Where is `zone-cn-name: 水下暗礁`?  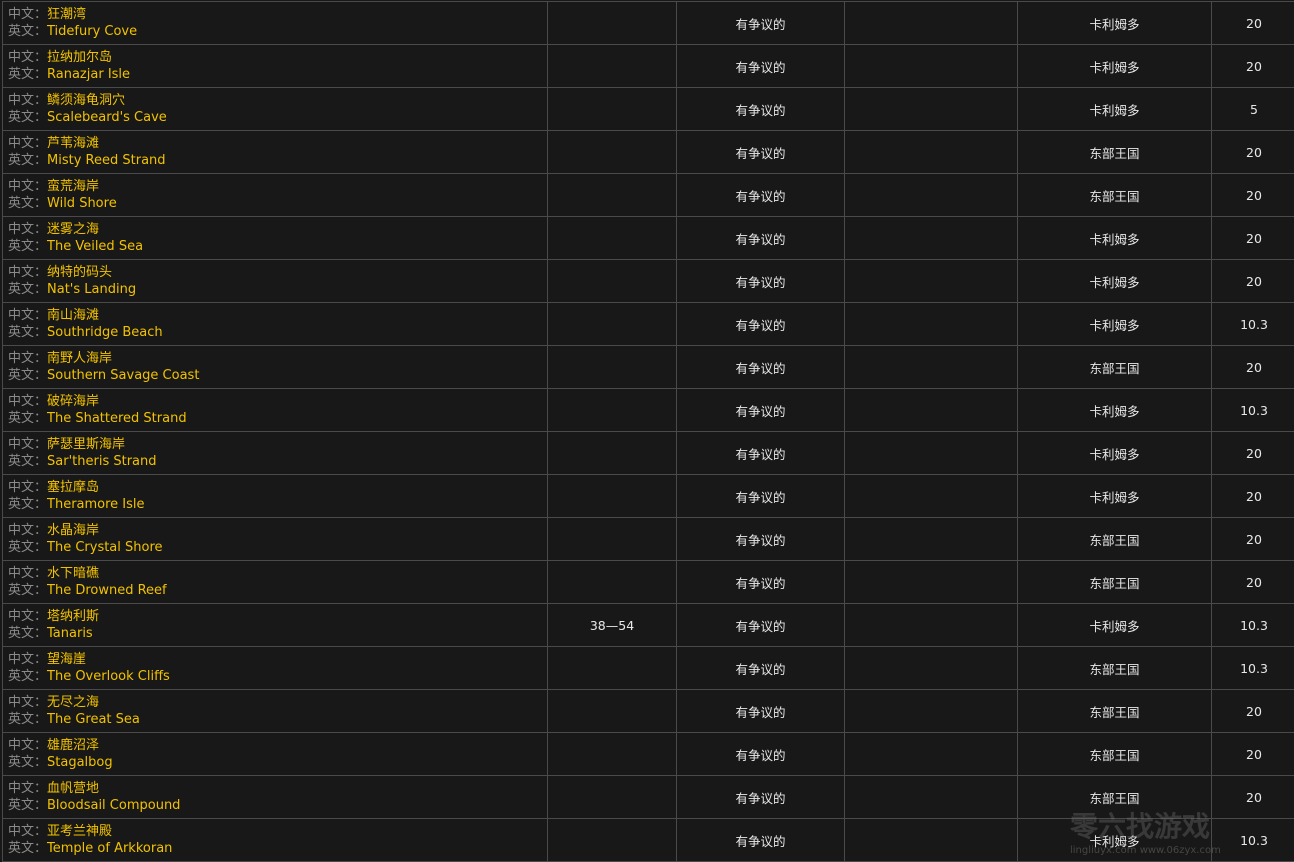
zone-cn-name: 水下暗礁 is located at coordinates (73, 573).